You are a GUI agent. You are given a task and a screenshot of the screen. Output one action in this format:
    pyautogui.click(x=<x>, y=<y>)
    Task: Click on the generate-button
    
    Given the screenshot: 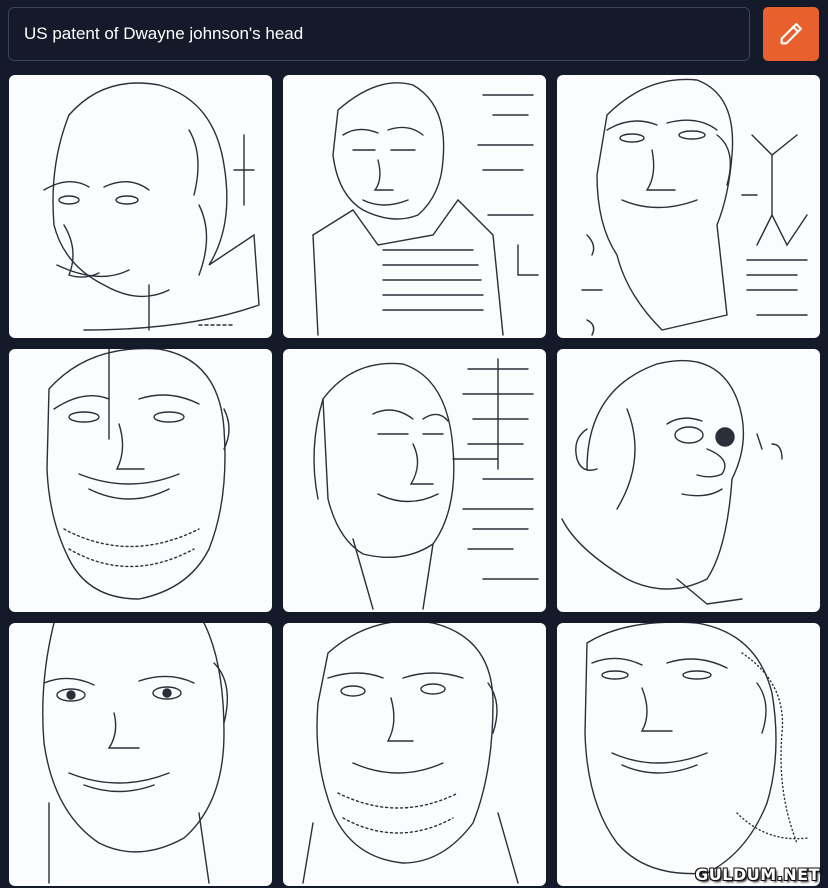 What is the action you would take?
    pyautogui.click(x=791, y=34)
    